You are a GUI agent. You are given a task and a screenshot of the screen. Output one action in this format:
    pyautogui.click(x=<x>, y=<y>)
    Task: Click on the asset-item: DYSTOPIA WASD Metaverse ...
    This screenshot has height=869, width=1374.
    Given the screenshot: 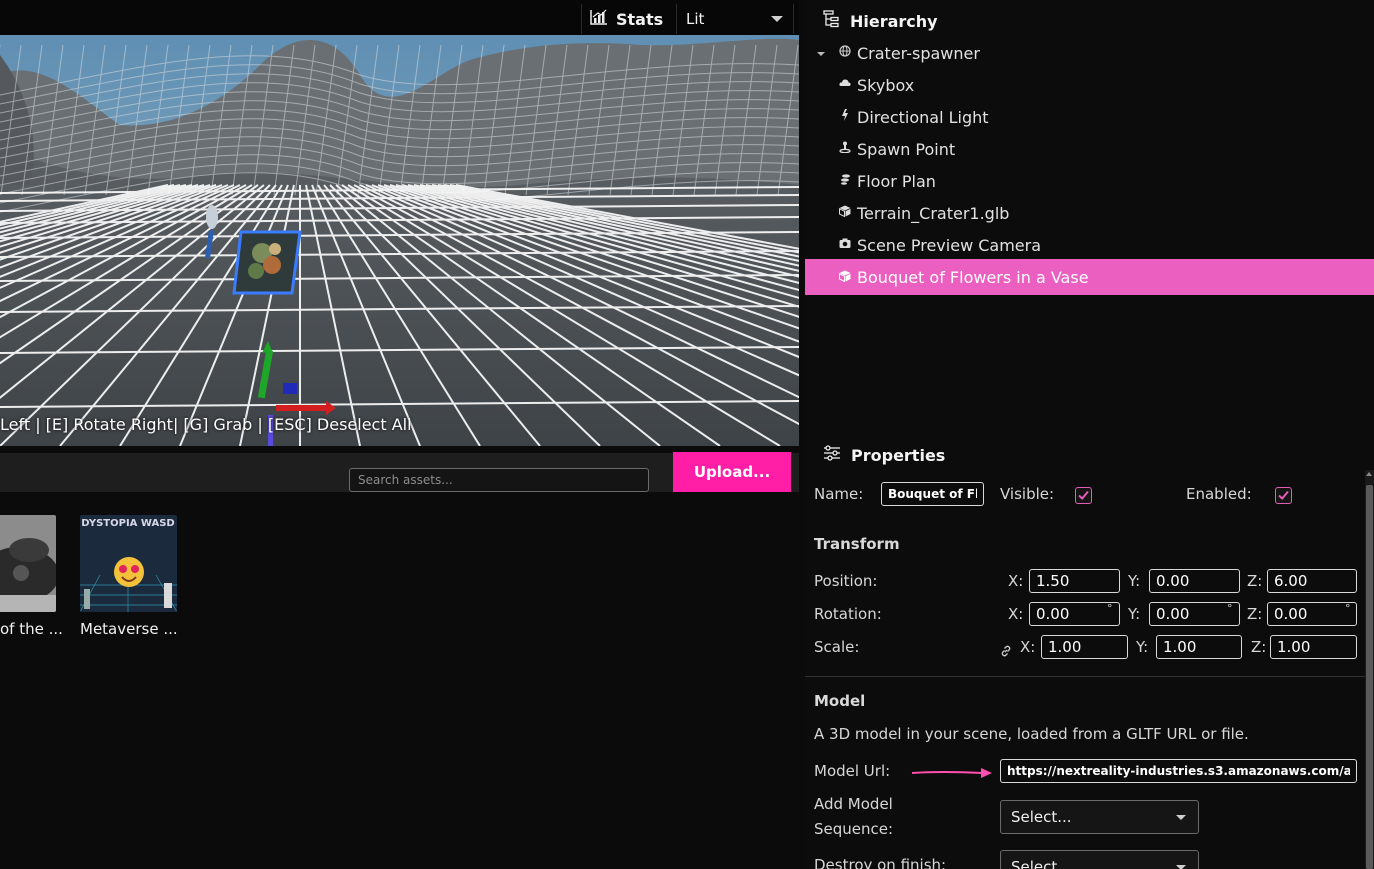 What is the action you would take?
    pyautogui.click(x=129, y=576)
    